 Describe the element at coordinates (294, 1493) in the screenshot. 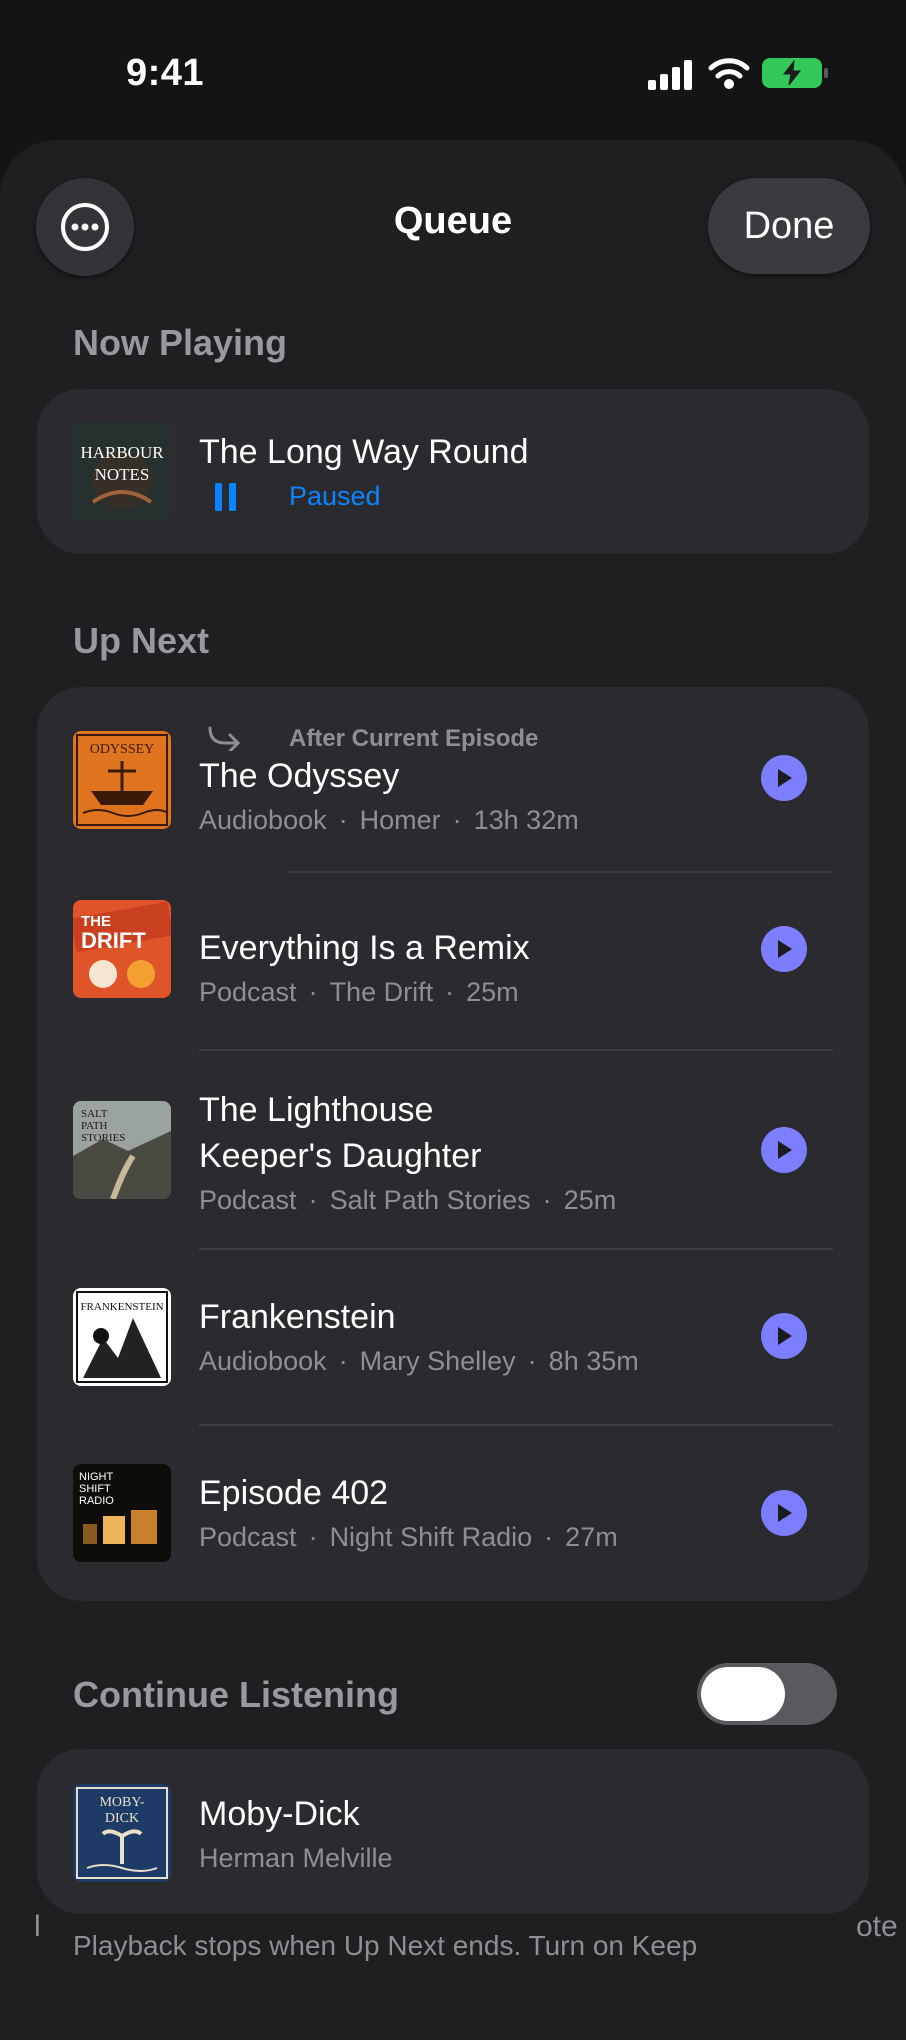

I see `item-title: Episode 402` at that location.